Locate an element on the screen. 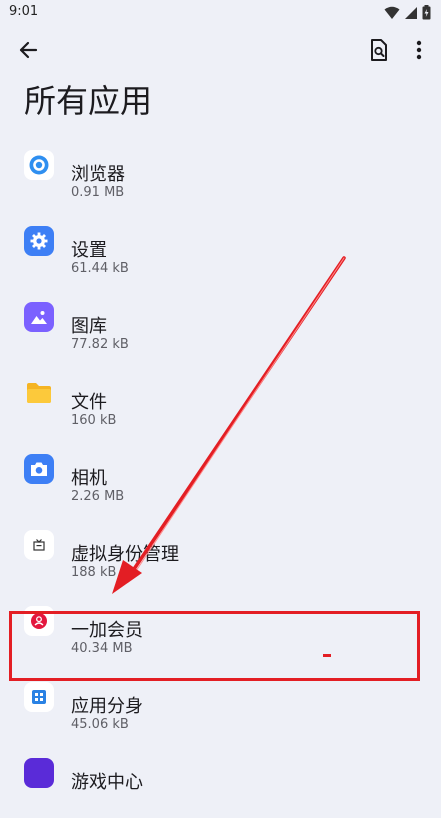  app-size: 77.82 kB is located at coordinates (100, 344).